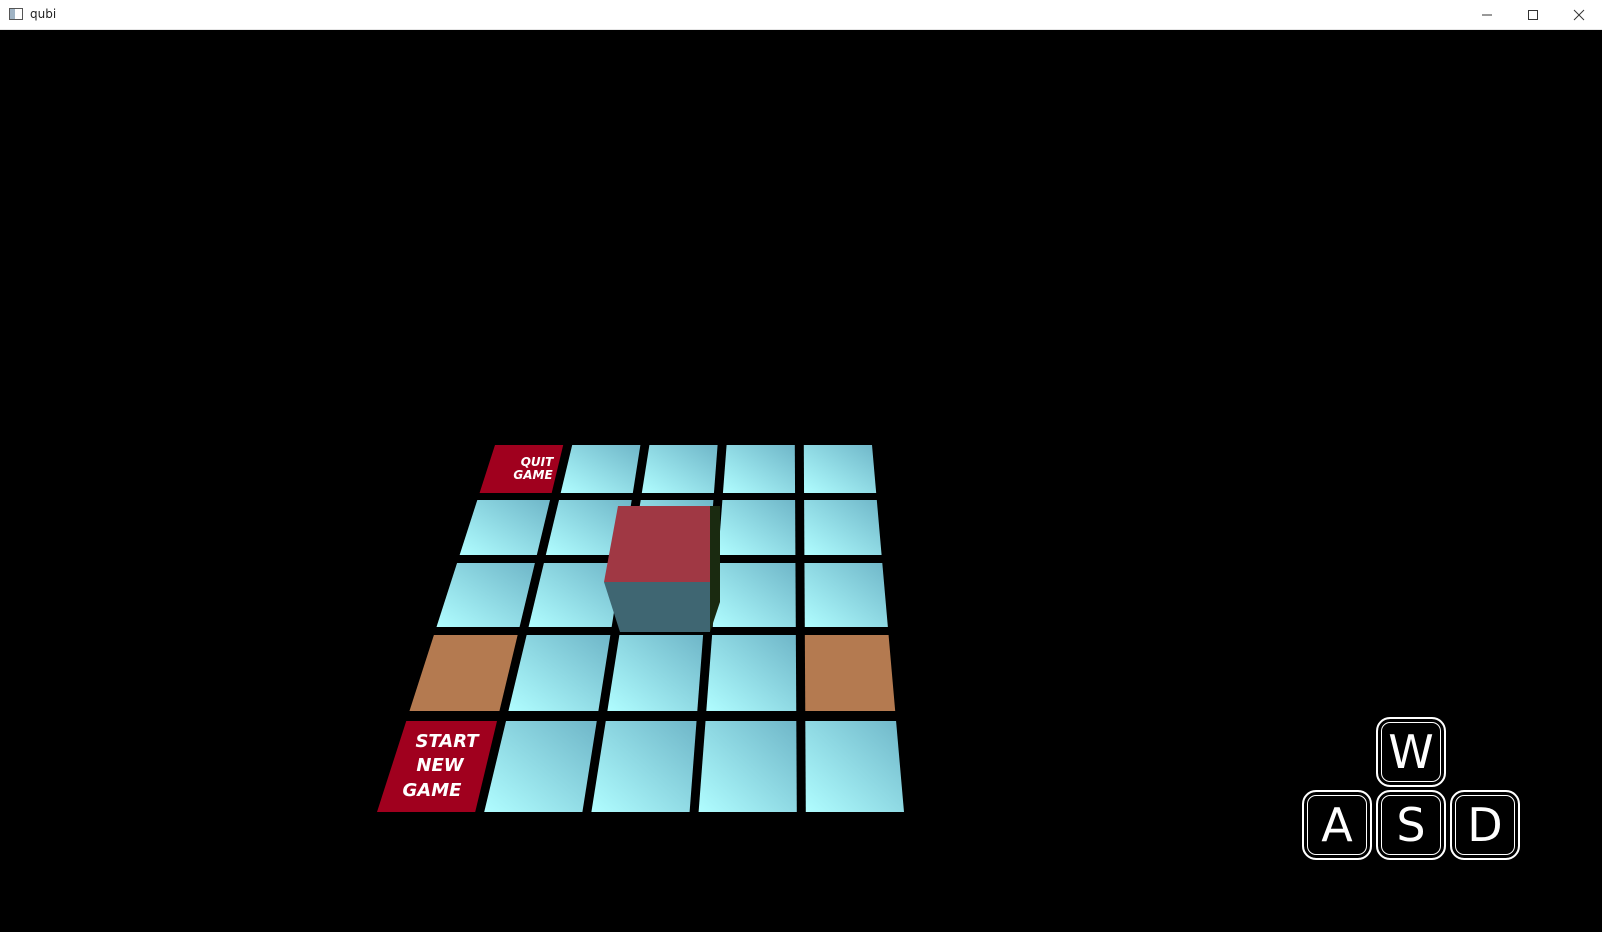 The width and height of the screenshot is (1602, 932). I want to click on window-title: qubi, so click(43, 14).